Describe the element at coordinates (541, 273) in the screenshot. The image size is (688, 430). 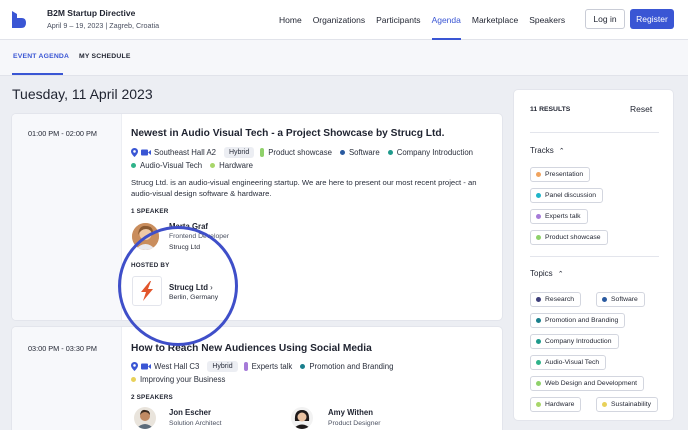
I see `topics-title: Topics` at that location.